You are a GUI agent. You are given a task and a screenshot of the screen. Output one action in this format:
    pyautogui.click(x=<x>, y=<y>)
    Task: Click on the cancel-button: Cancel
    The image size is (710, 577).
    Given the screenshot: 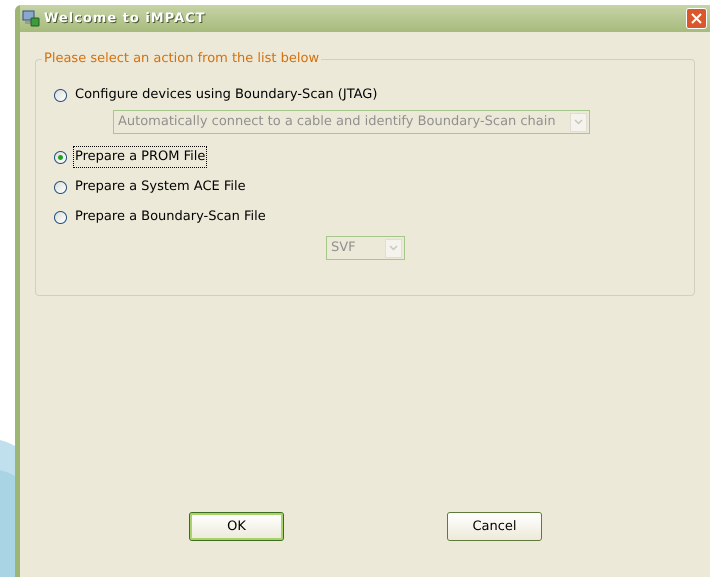 What is the action you would take?
    pyautogui.click(x=494, y=526)
    